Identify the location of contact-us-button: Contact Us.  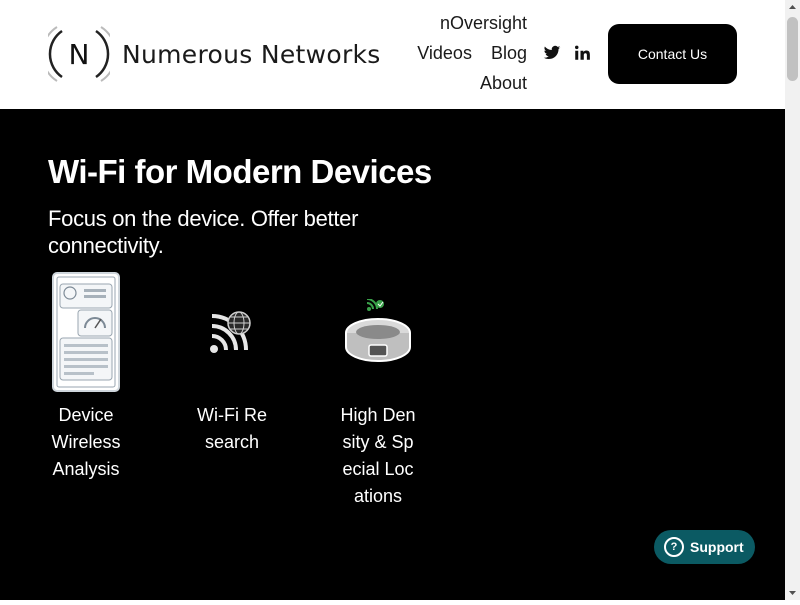
(672, 54).